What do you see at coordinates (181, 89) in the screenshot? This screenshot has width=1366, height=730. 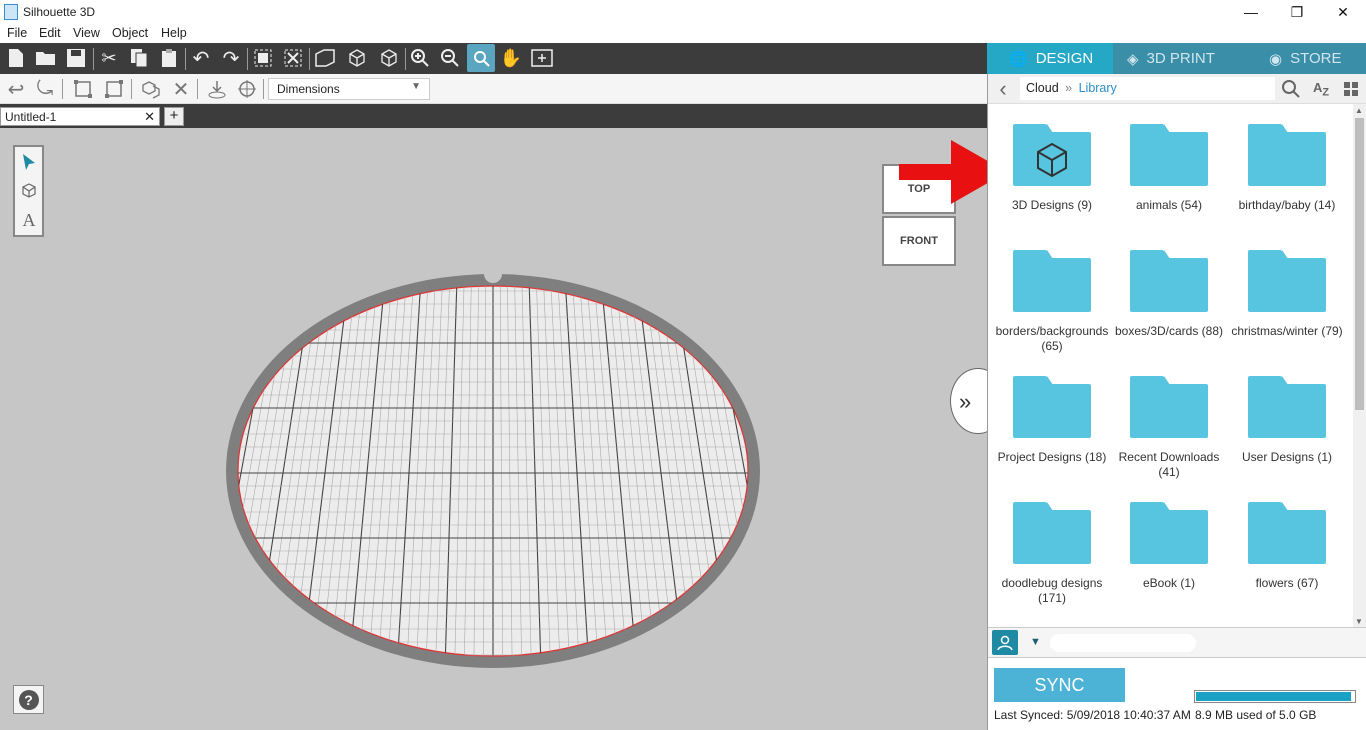 I see `delete-icon: ✕` at bounding box center [181, 89].